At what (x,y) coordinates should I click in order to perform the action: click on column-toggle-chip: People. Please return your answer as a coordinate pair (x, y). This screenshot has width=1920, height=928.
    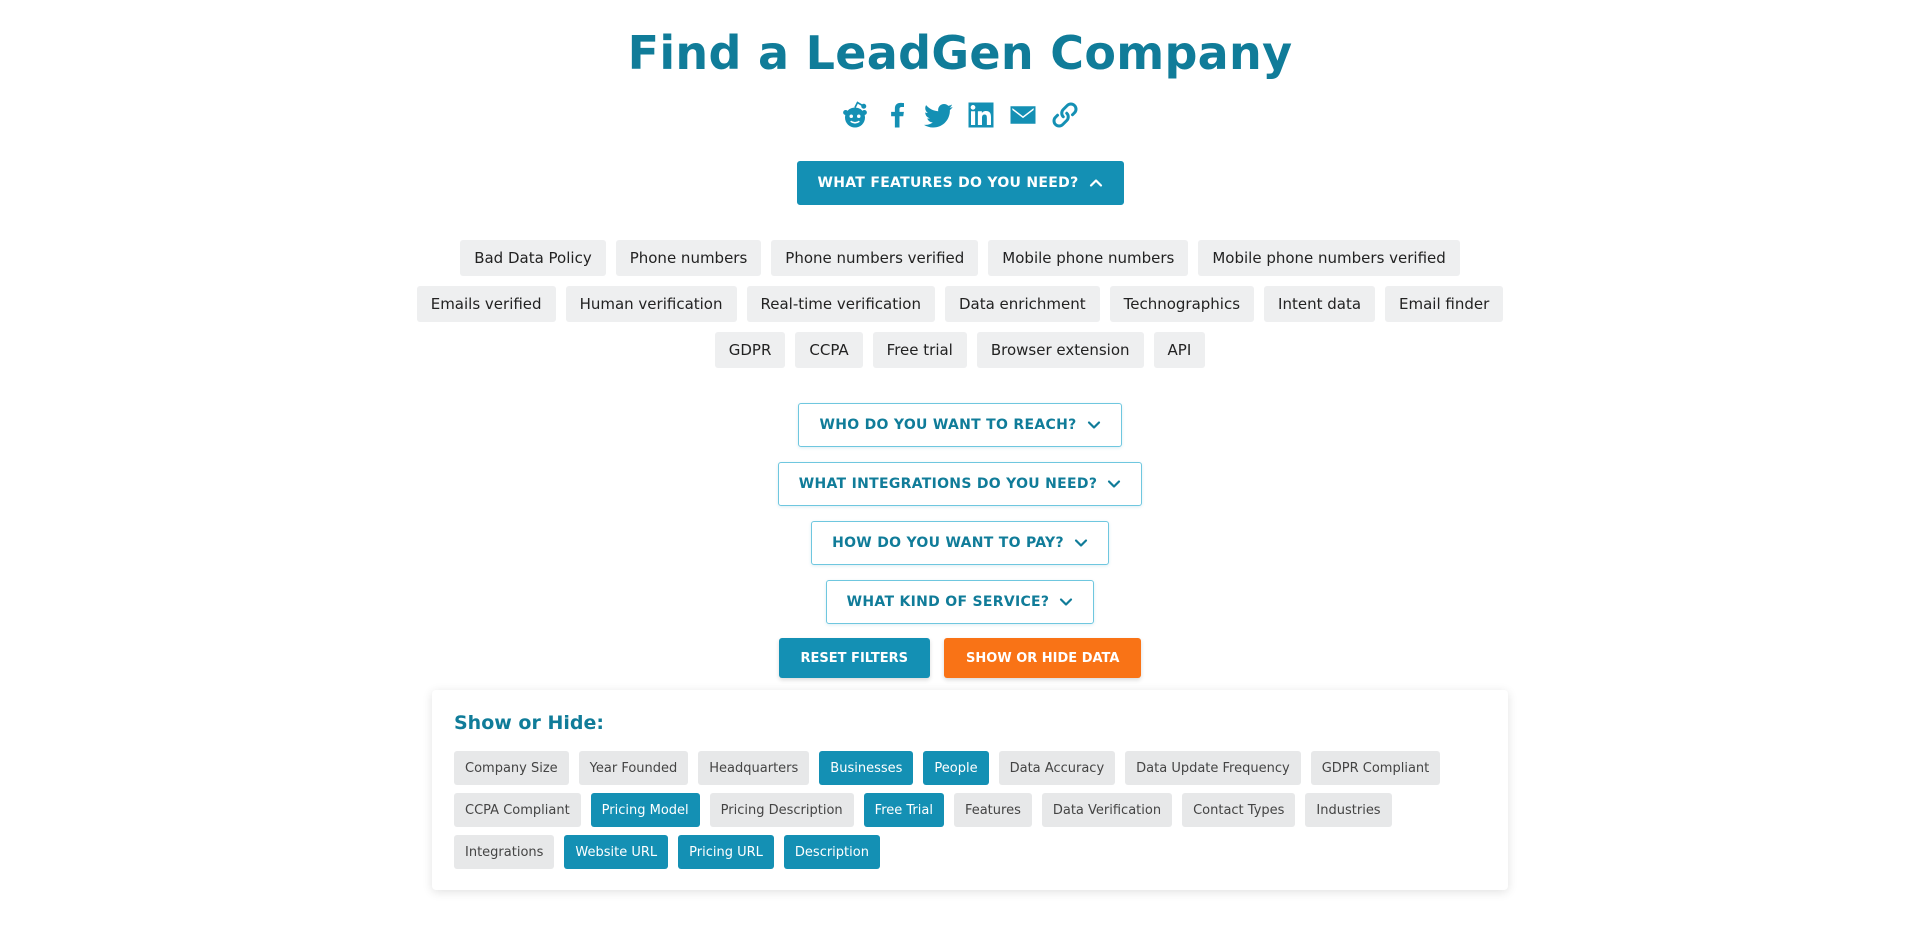
    Looking at the image, I should click on (956, 768).